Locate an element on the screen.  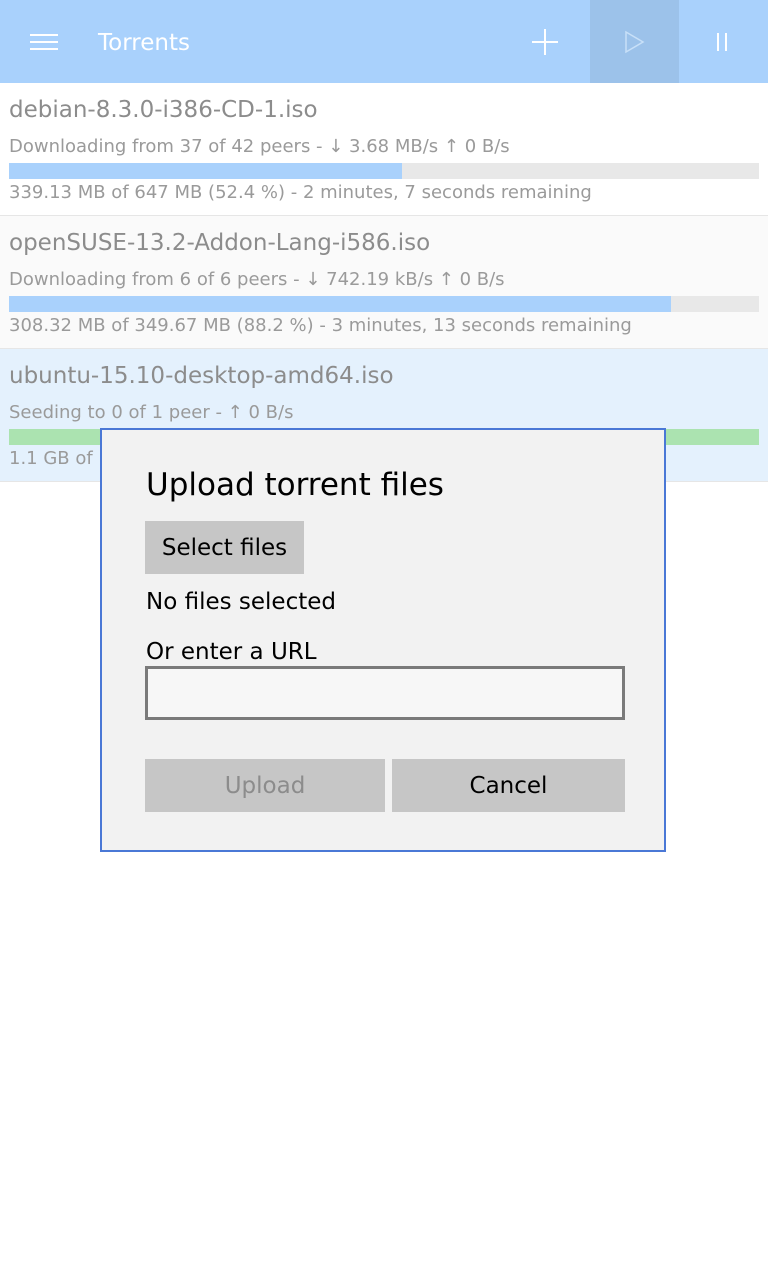
resume-button is located at coordinates (634, 41).